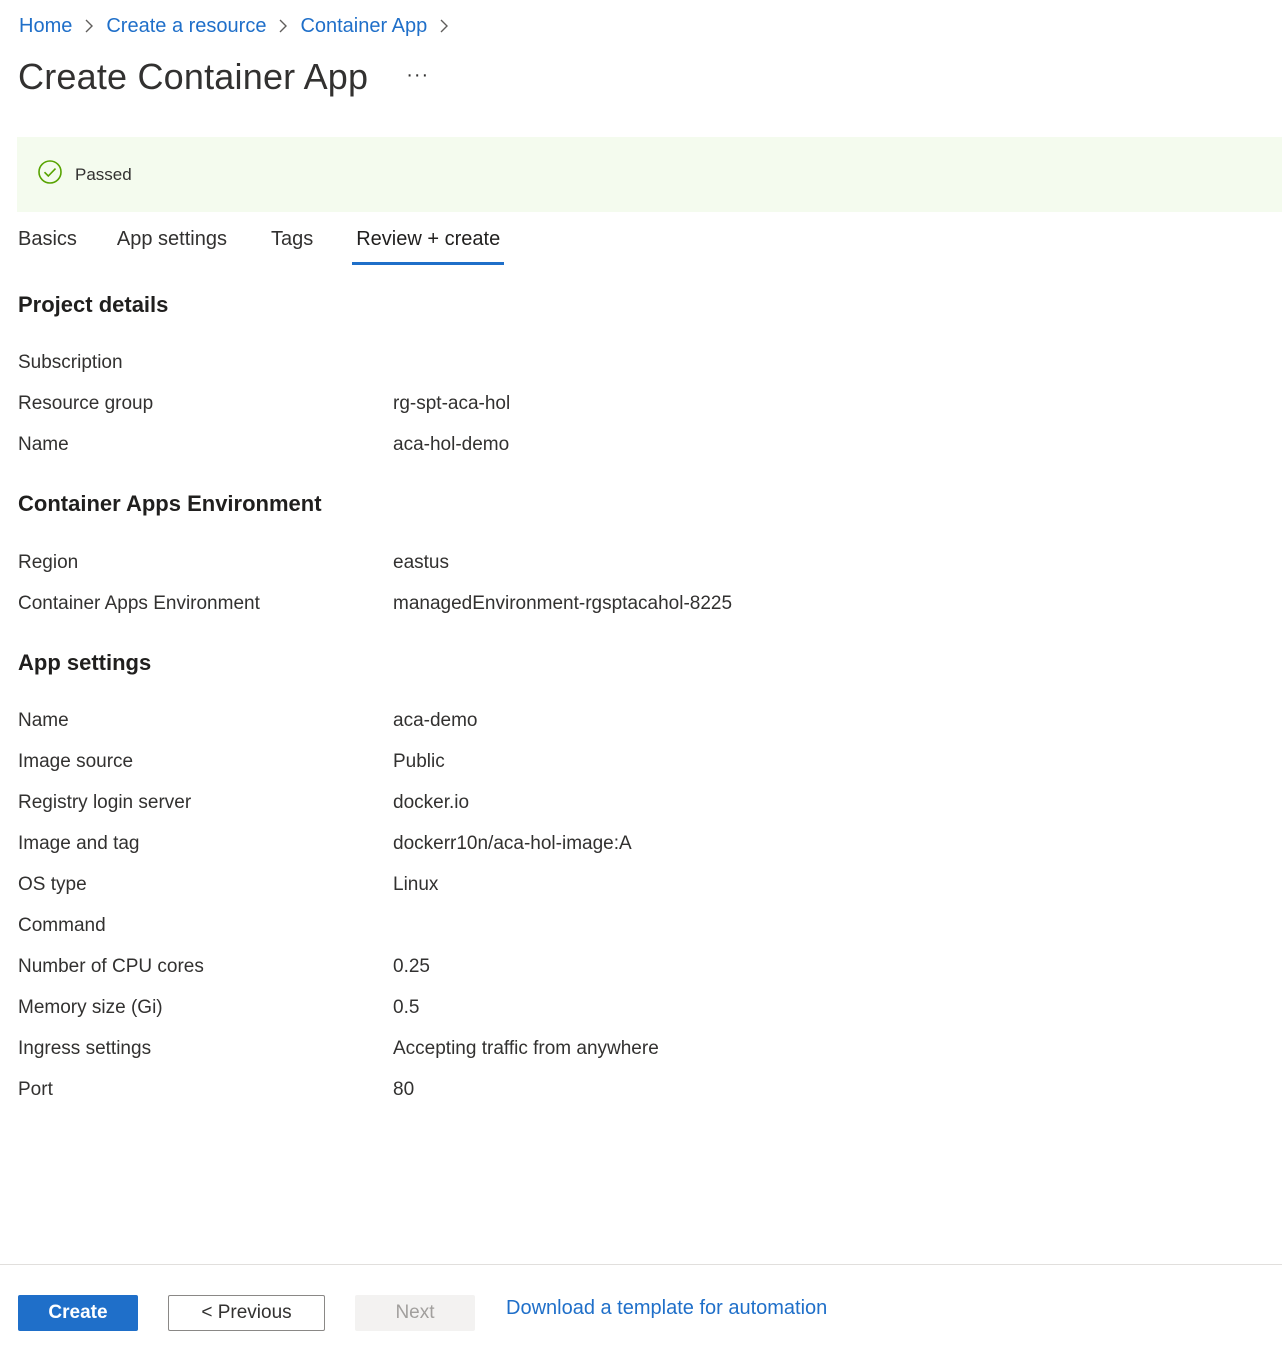 This screenshot has height=1356, width=1282. What do you see at coordinates (86, 403) in the screenshot?
I see `detail-label: Resource group` at bounding box center [86, 403].